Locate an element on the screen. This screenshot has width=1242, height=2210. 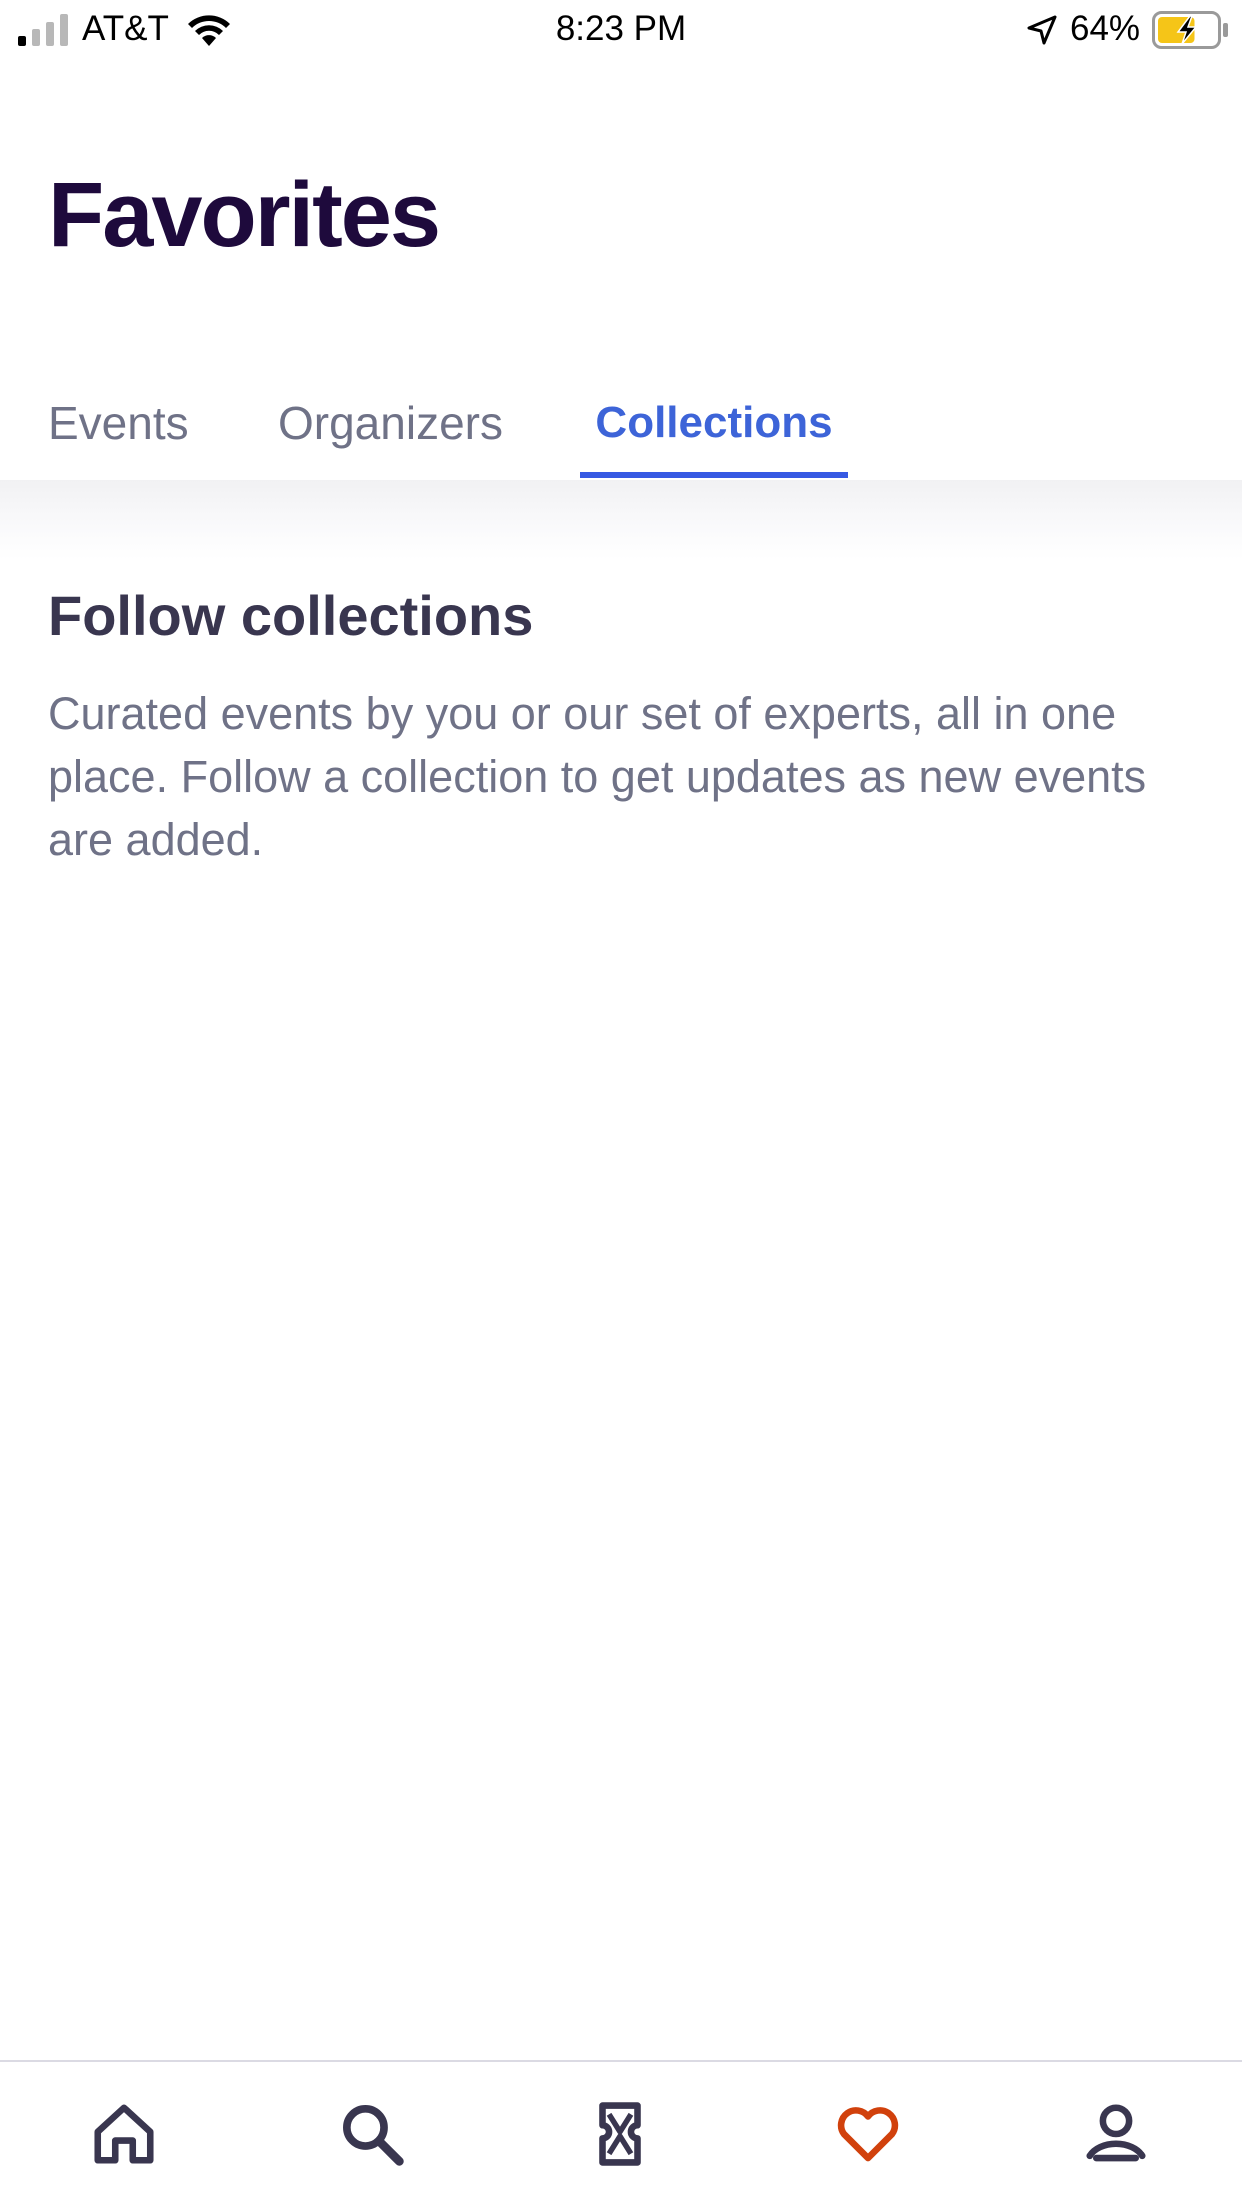
bottom-nav-bar is located at coordinates (621, 2135).